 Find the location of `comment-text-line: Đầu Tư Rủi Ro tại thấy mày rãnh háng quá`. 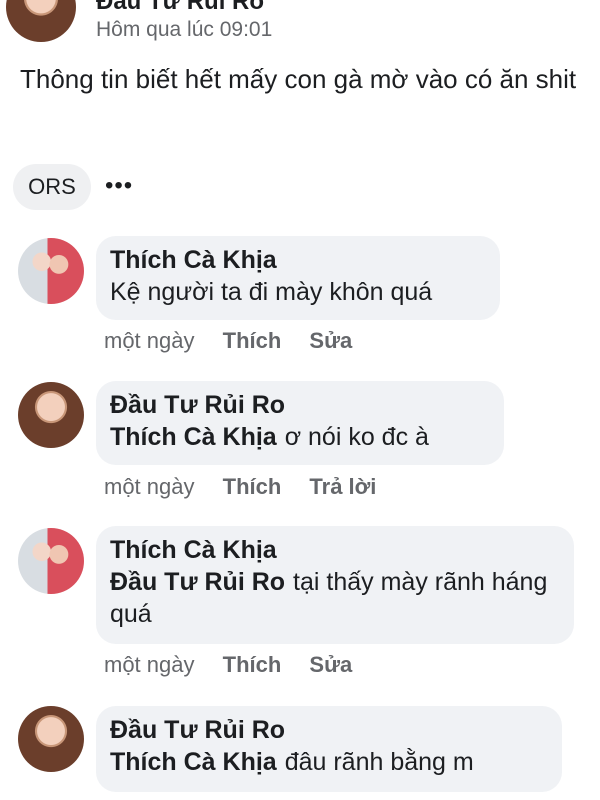

comment-text-line: Đầu Tư Rủi Ro tại thấy mày rãnh háng quá is located at coordinates (335, 598).